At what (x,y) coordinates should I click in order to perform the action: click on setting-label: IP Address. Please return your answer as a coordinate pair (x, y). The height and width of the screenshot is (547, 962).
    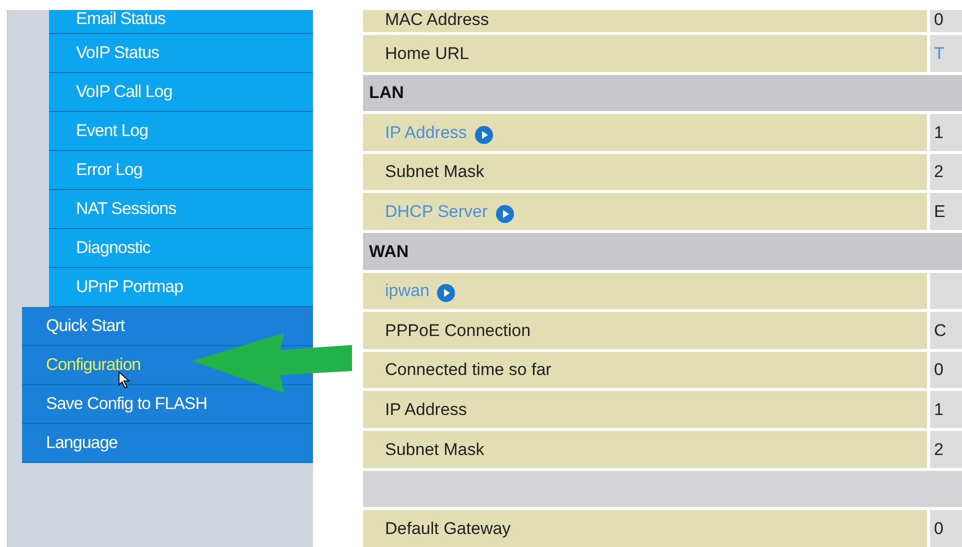
    Looking at the image, I should click on (426, 410).